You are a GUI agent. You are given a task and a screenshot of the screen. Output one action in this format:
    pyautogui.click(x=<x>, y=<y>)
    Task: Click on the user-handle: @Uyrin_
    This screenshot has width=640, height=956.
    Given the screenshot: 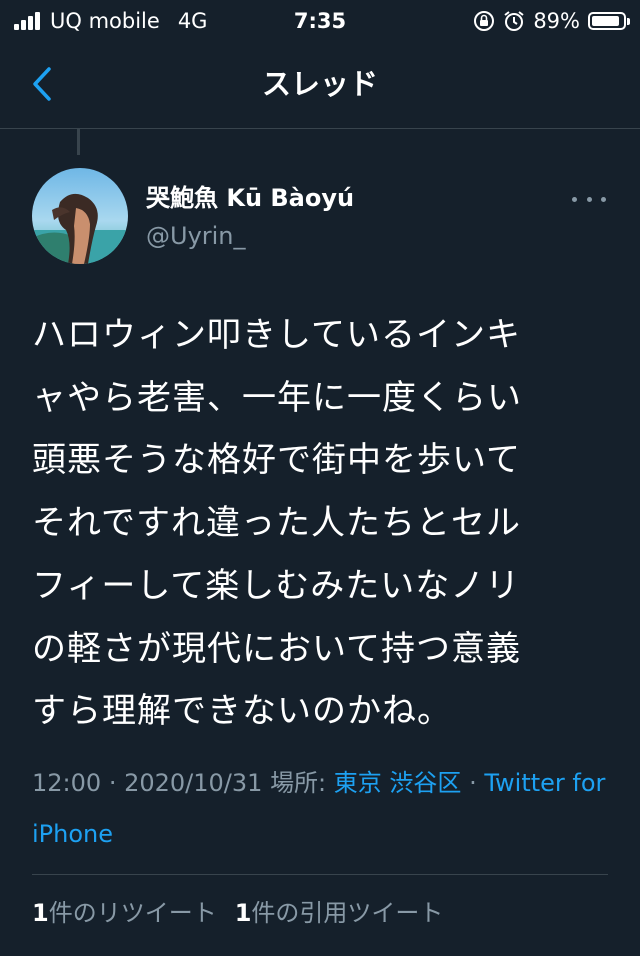 What is the action you would take?
    pyautogui.click(x=196, y=236)
    